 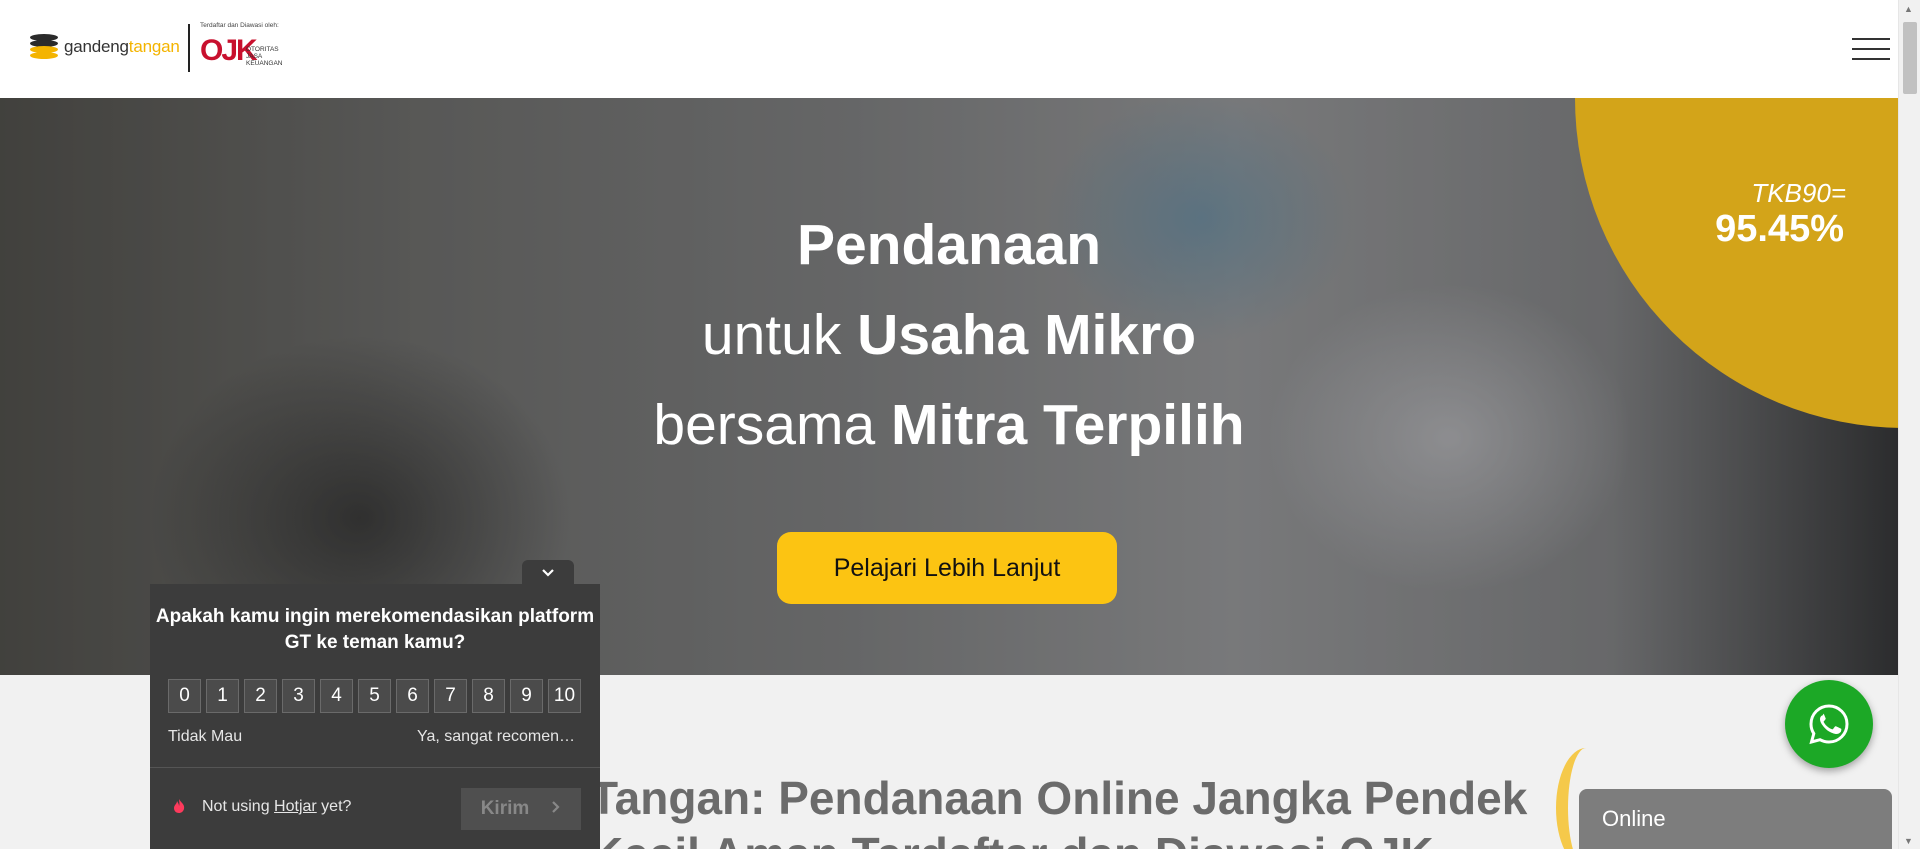 What do you see at coordinates (488, 696) in the screenshot?
I see `nps-option: 8` at bounding box center [488, 696].